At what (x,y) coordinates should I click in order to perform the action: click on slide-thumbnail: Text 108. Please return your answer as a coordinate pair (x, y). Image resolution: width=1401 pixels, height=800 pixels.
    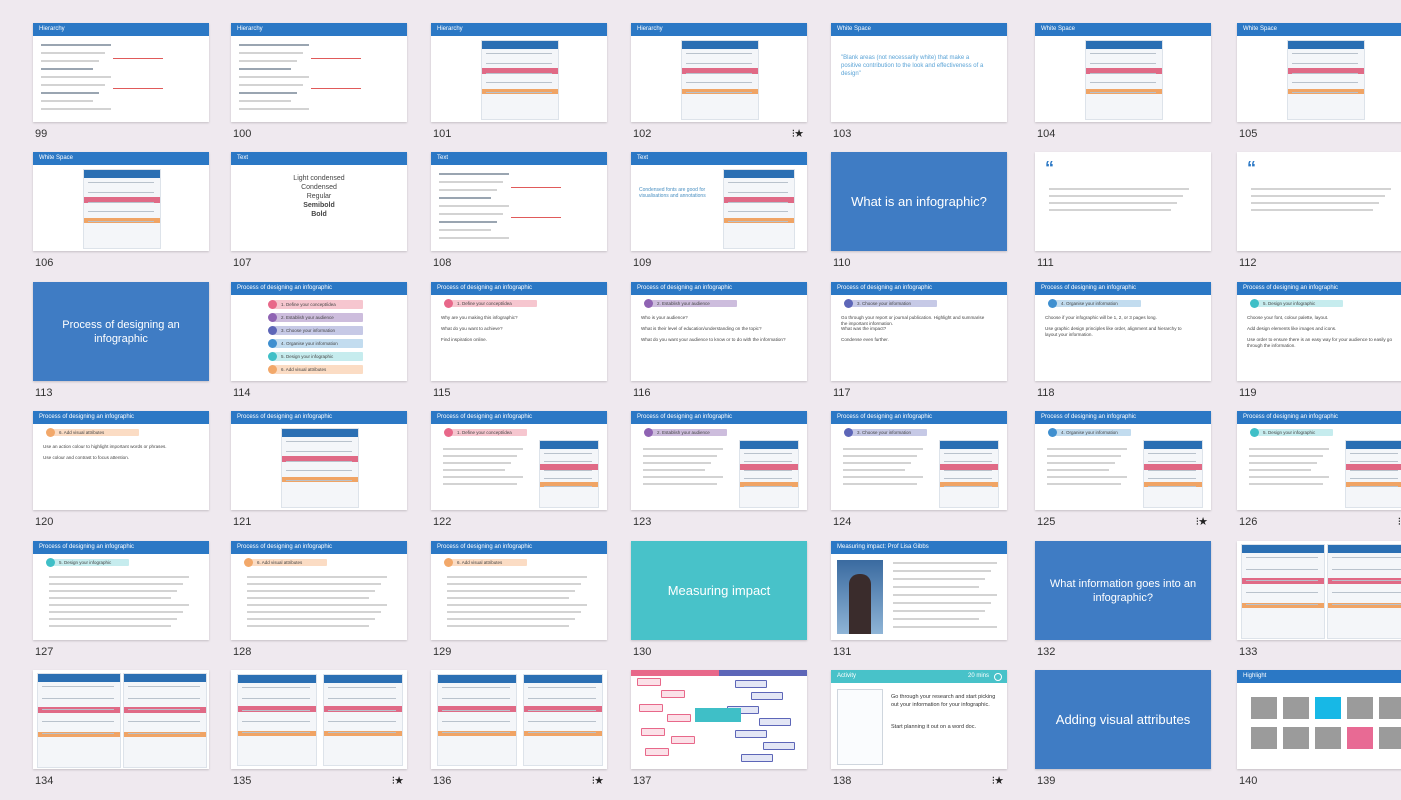
    Looking at the image, I should click on (519, 217).